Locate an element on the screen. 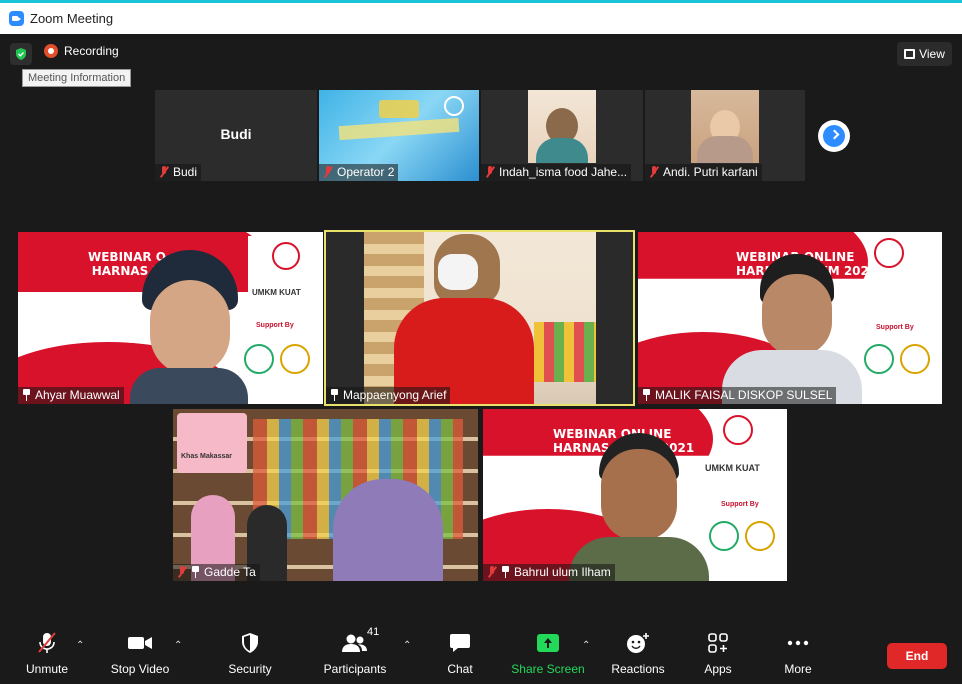 This screenshot has width=962, height=684. window-title: Zoom Meeting is located at coordinates (72, 18).